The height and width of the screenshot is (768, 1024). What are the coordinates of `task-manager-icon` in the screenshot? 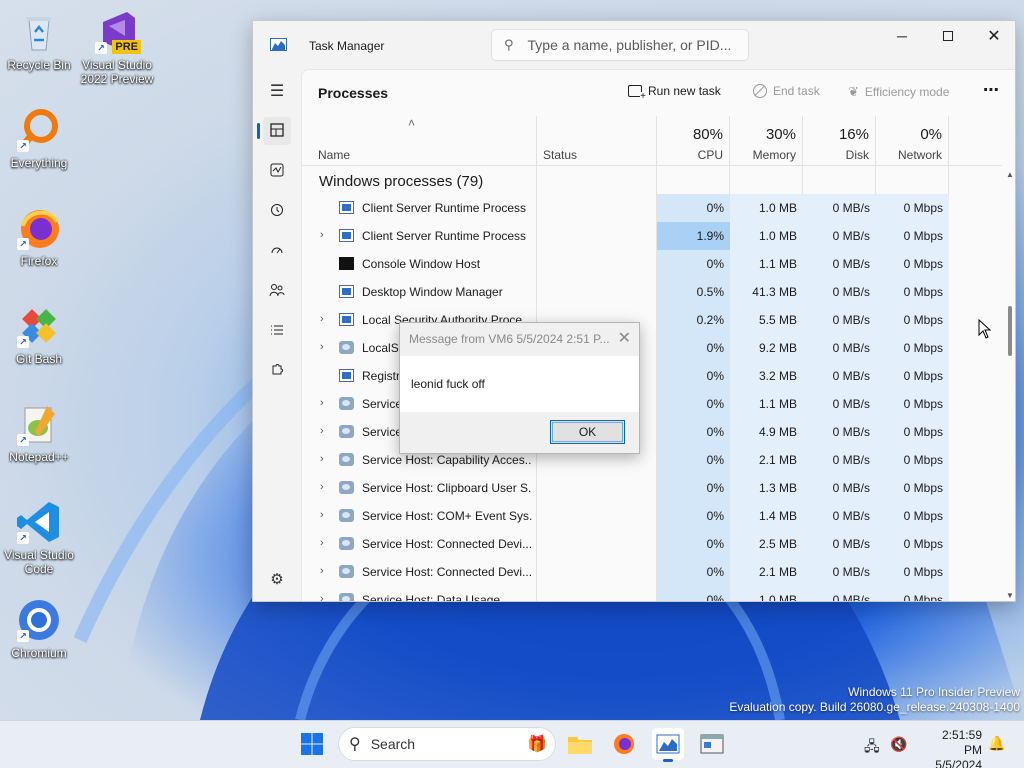 It's located at (668, 744).